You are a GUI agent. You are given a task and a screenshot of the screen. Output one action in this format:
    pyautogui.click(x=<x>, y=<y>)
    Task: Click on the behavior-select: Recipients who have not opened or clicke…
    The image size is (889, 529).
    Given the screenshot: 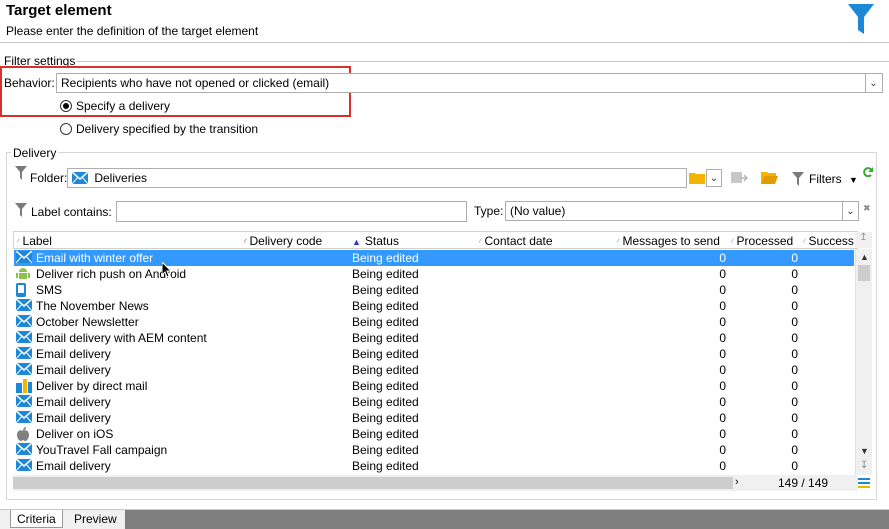 What is the action you would take?
    pyautogui.click(x=469, y=83)
    